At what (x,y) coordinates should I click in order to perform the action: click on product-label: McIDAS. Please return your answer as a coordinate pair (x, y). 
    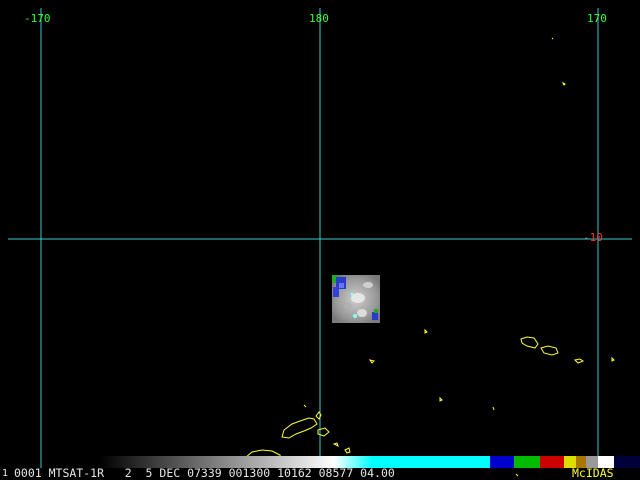
    Looking at the image, I should click on (593, 473).